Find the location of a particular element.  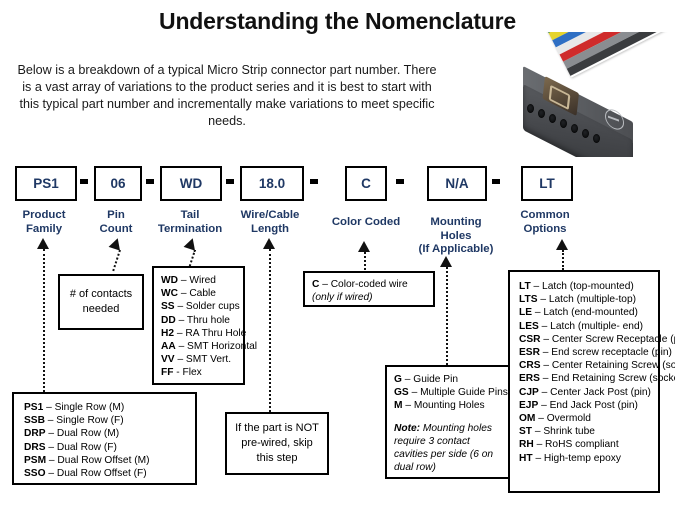

label-pin-count: Pin Count is located at coordinates (116, 222).